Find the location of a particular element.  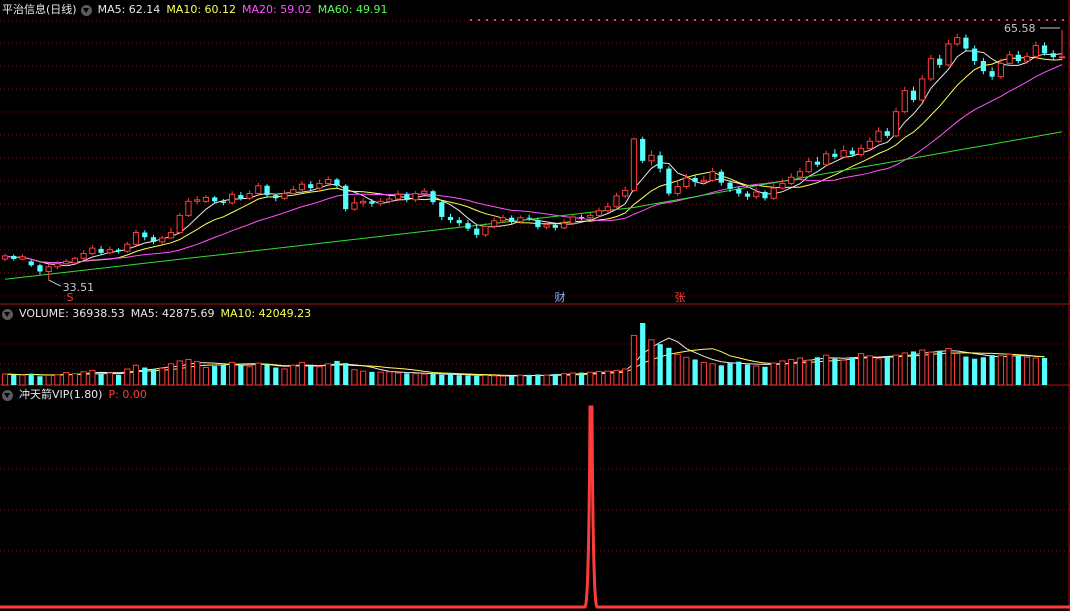

event-marker-0: S is located at coordinates (70, 297).